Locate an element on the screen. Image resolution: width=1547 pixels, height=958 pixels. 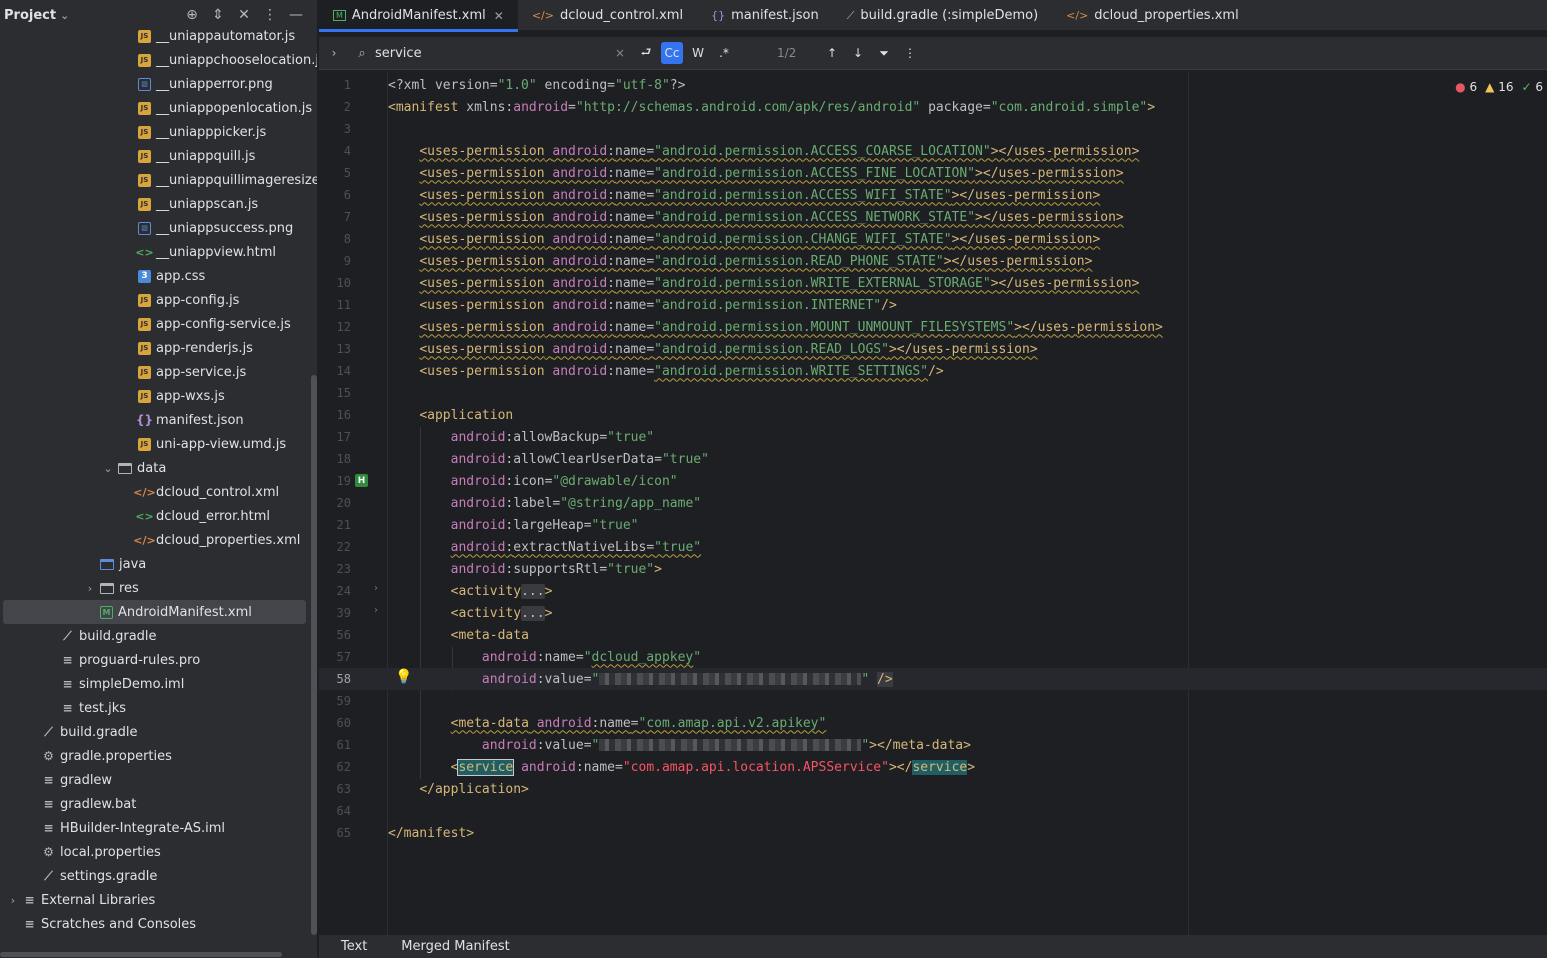
code-line: 3 is located at coordinates (933, 129).